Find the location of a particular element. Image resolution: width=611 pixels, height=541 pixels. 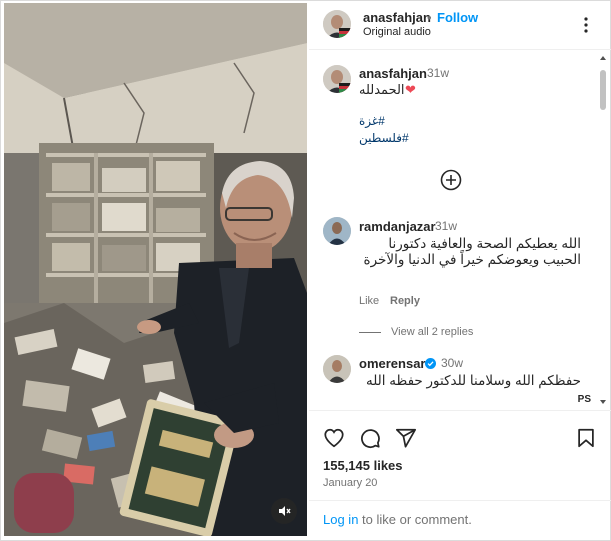

caption-avatar is located at coordinates (337, 79).